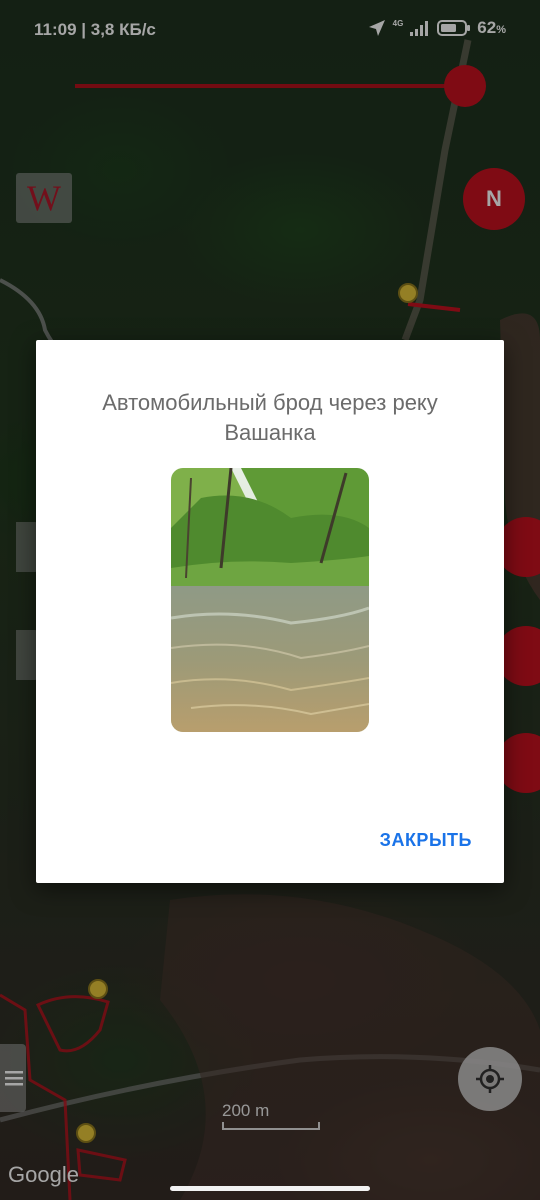 Image resolution: width=540 pixels, height=1200 pixels. I want to click on river-photo-image, so click(270, 600).